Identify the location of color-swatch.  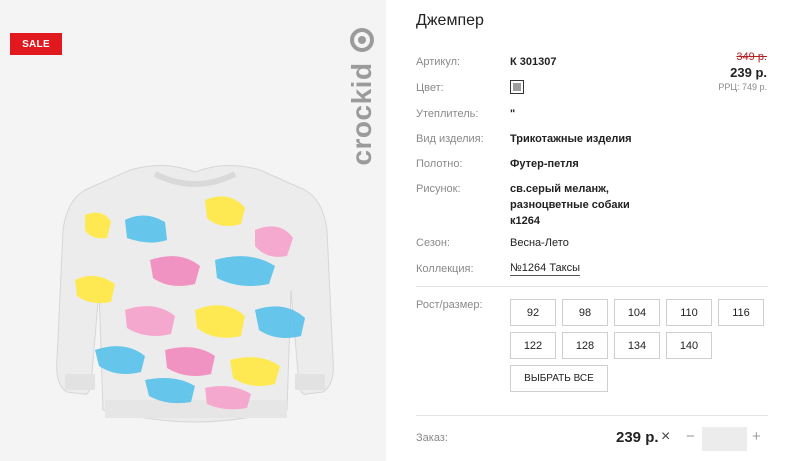
(517, 87).